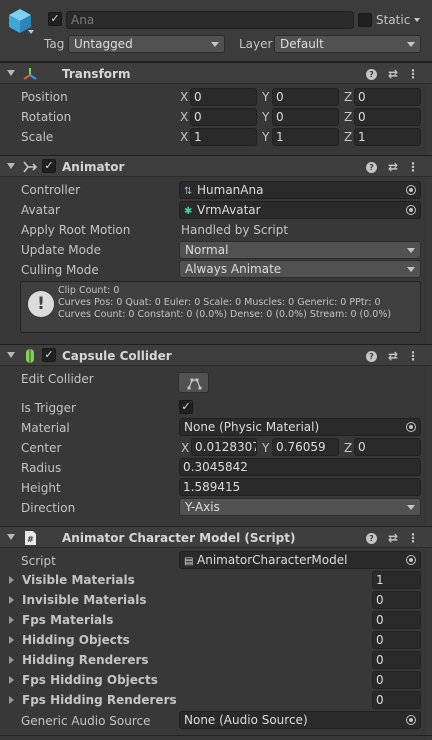  What do you see at coordinates (387, 97) in the screenshot?
I see `position-z-field: 0` at bounding box center [387, 97].